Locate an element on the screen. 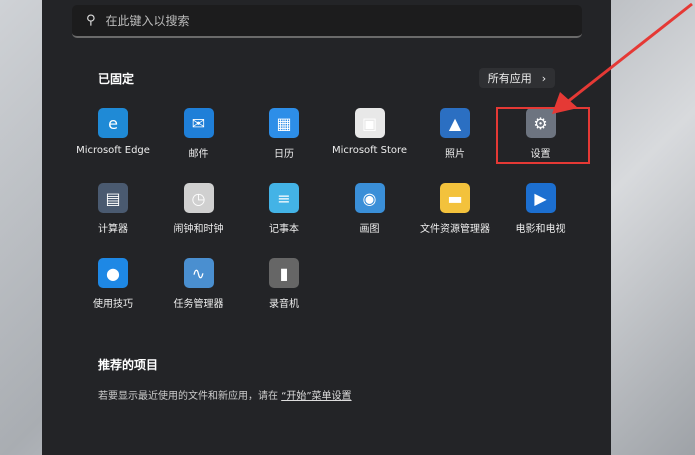 Image resolution: width=695 pixels, height=455 pixels. annotation-arrow is located at coordinates (622, 58).